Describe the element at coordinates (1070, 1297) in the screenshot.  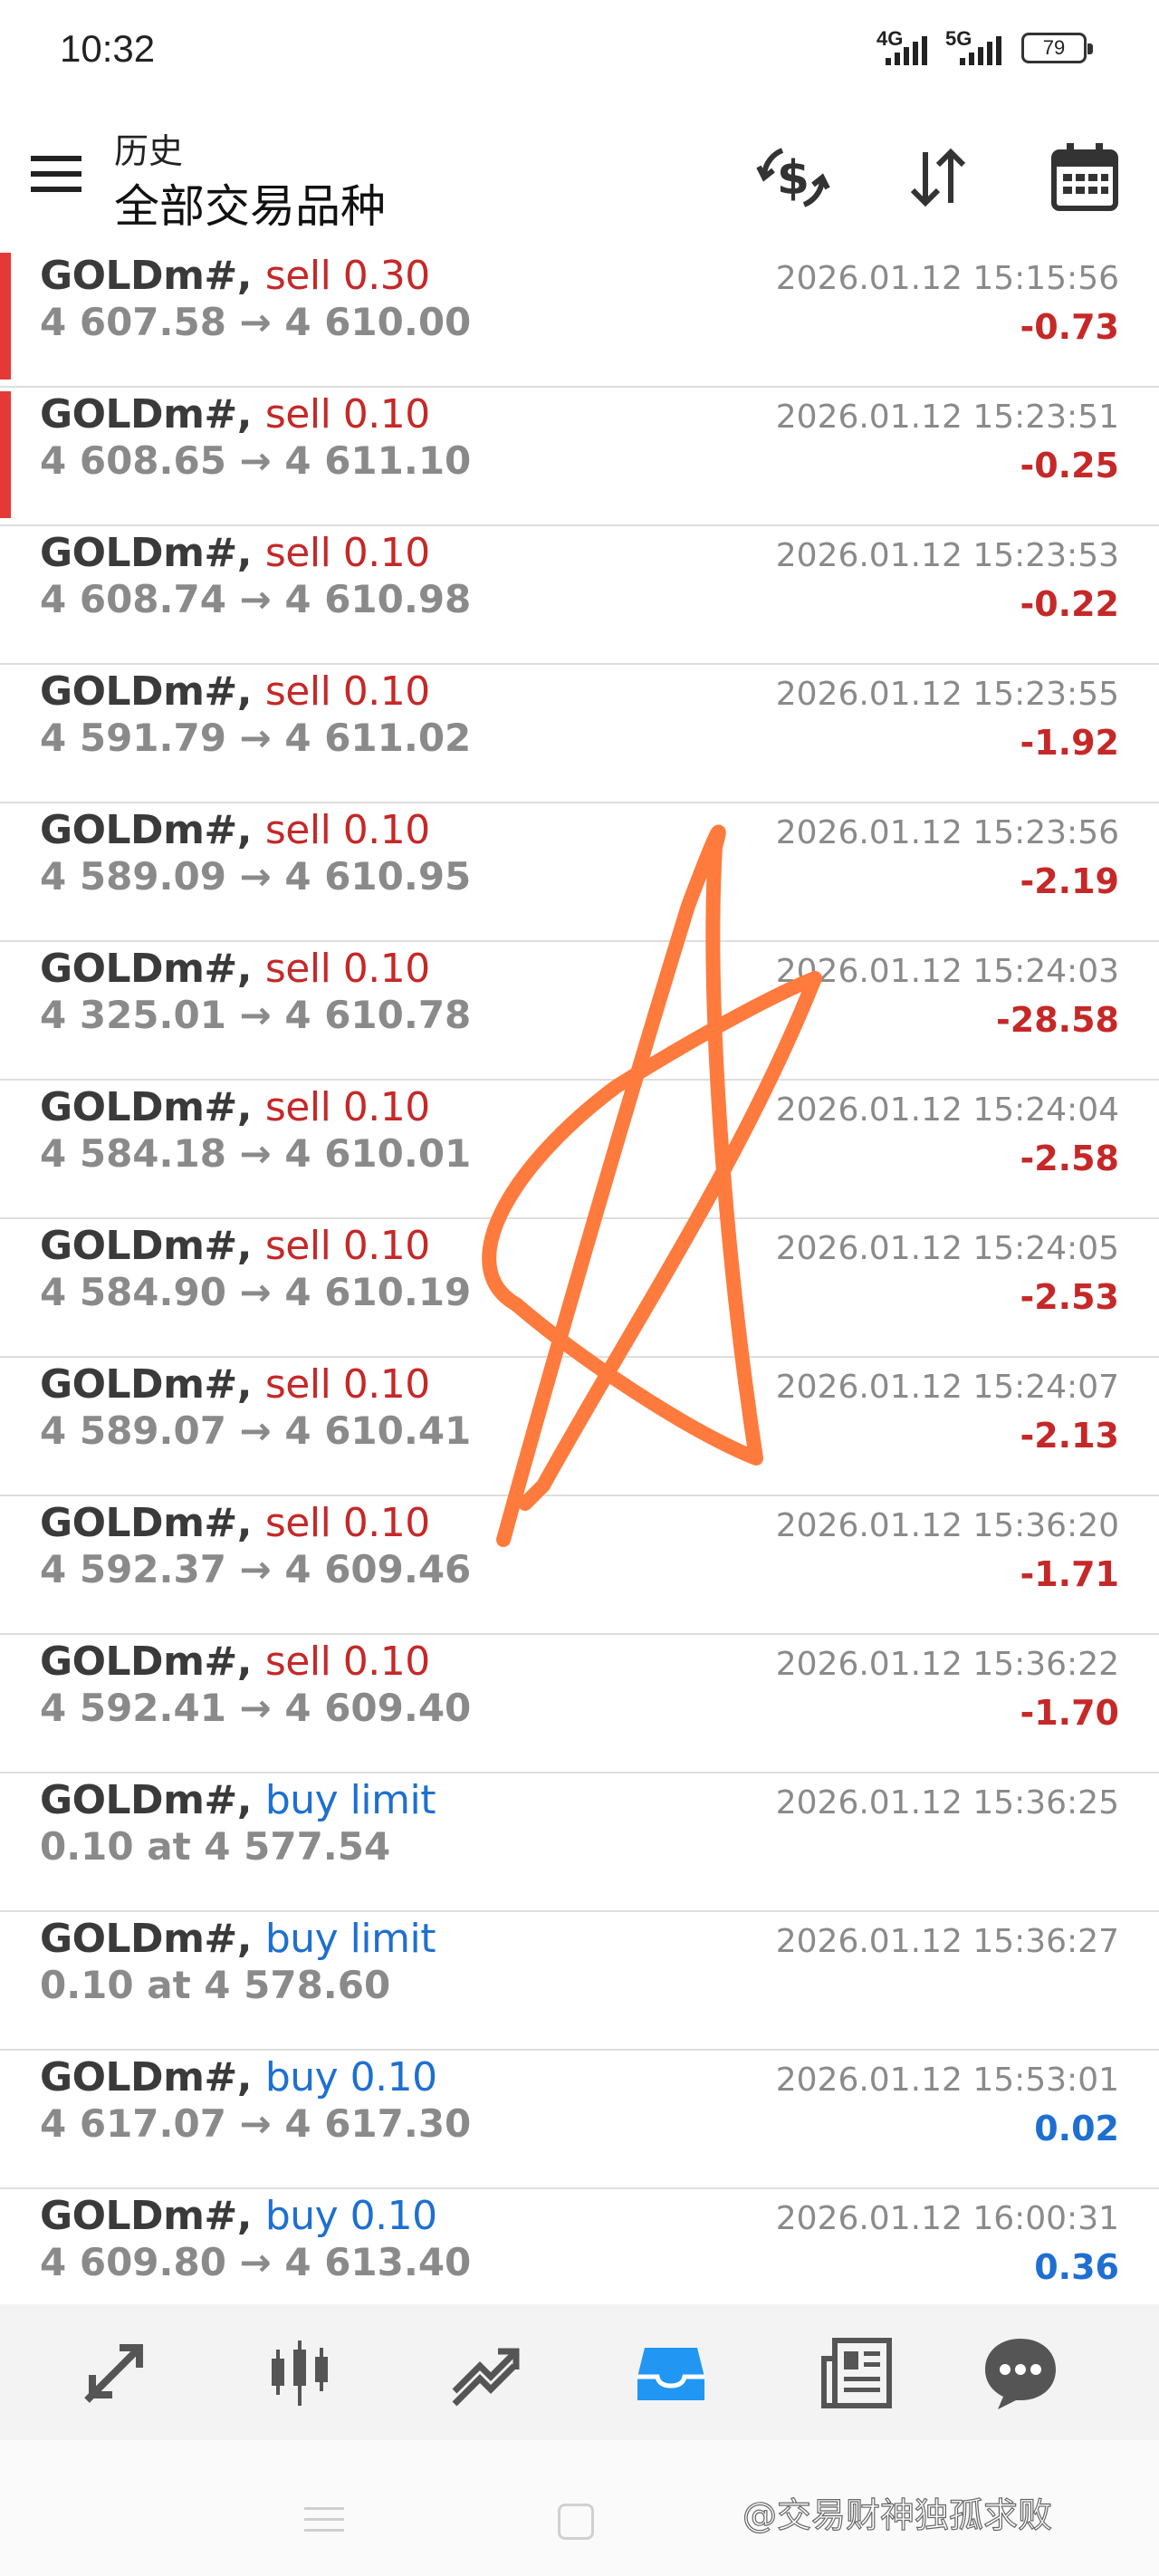
I see `trade-profit: -2.53` at that location.